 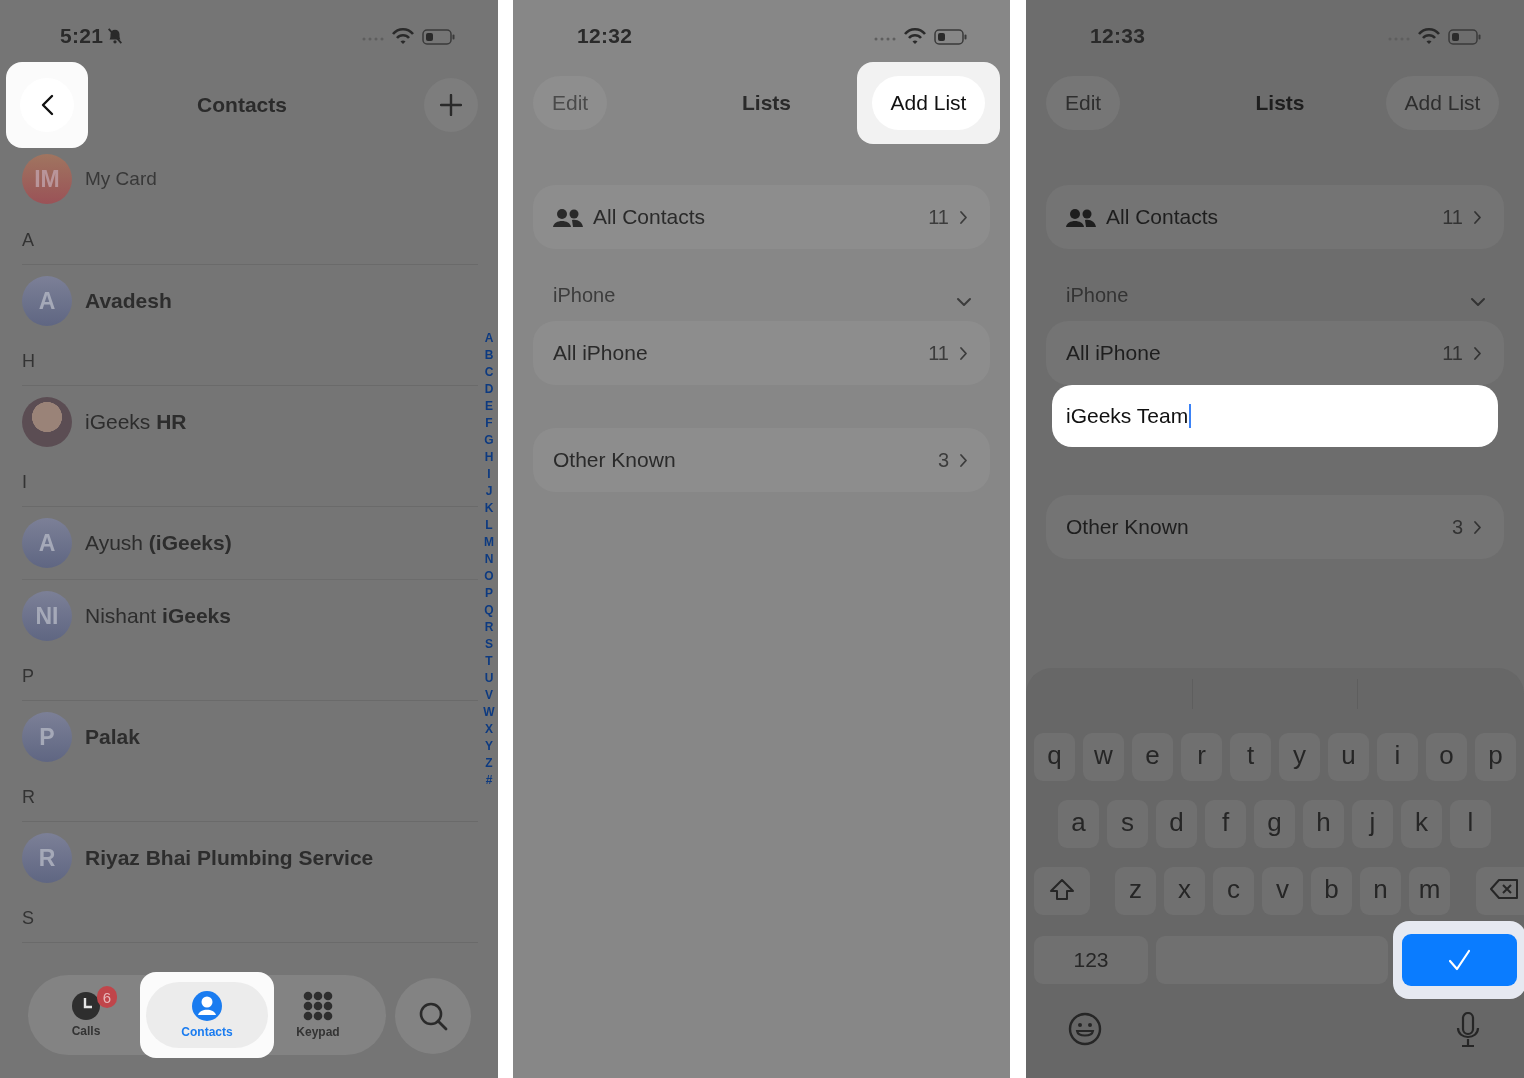 I want to click on key: r, so click(x=1201, y=757).